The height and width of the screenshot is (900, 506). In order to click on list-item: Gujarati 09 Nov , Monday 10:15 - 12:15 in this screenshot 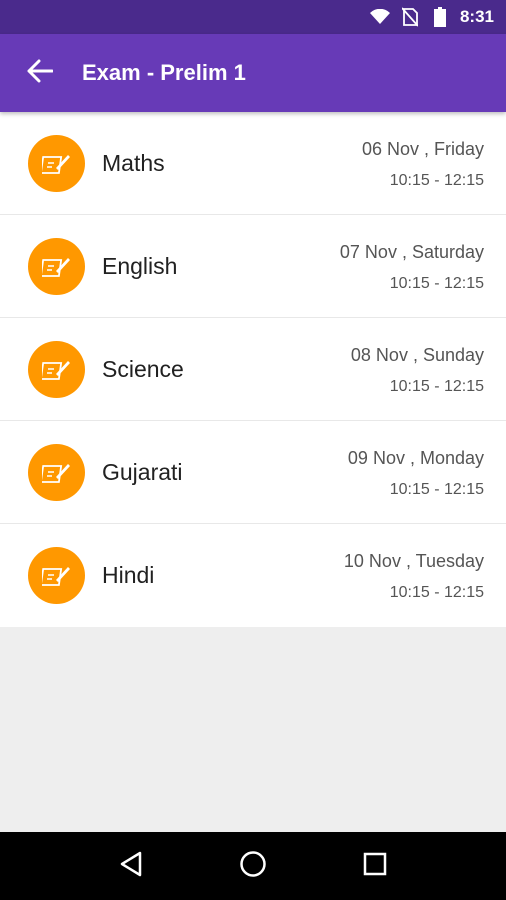, I will do `click(253, 472)`.